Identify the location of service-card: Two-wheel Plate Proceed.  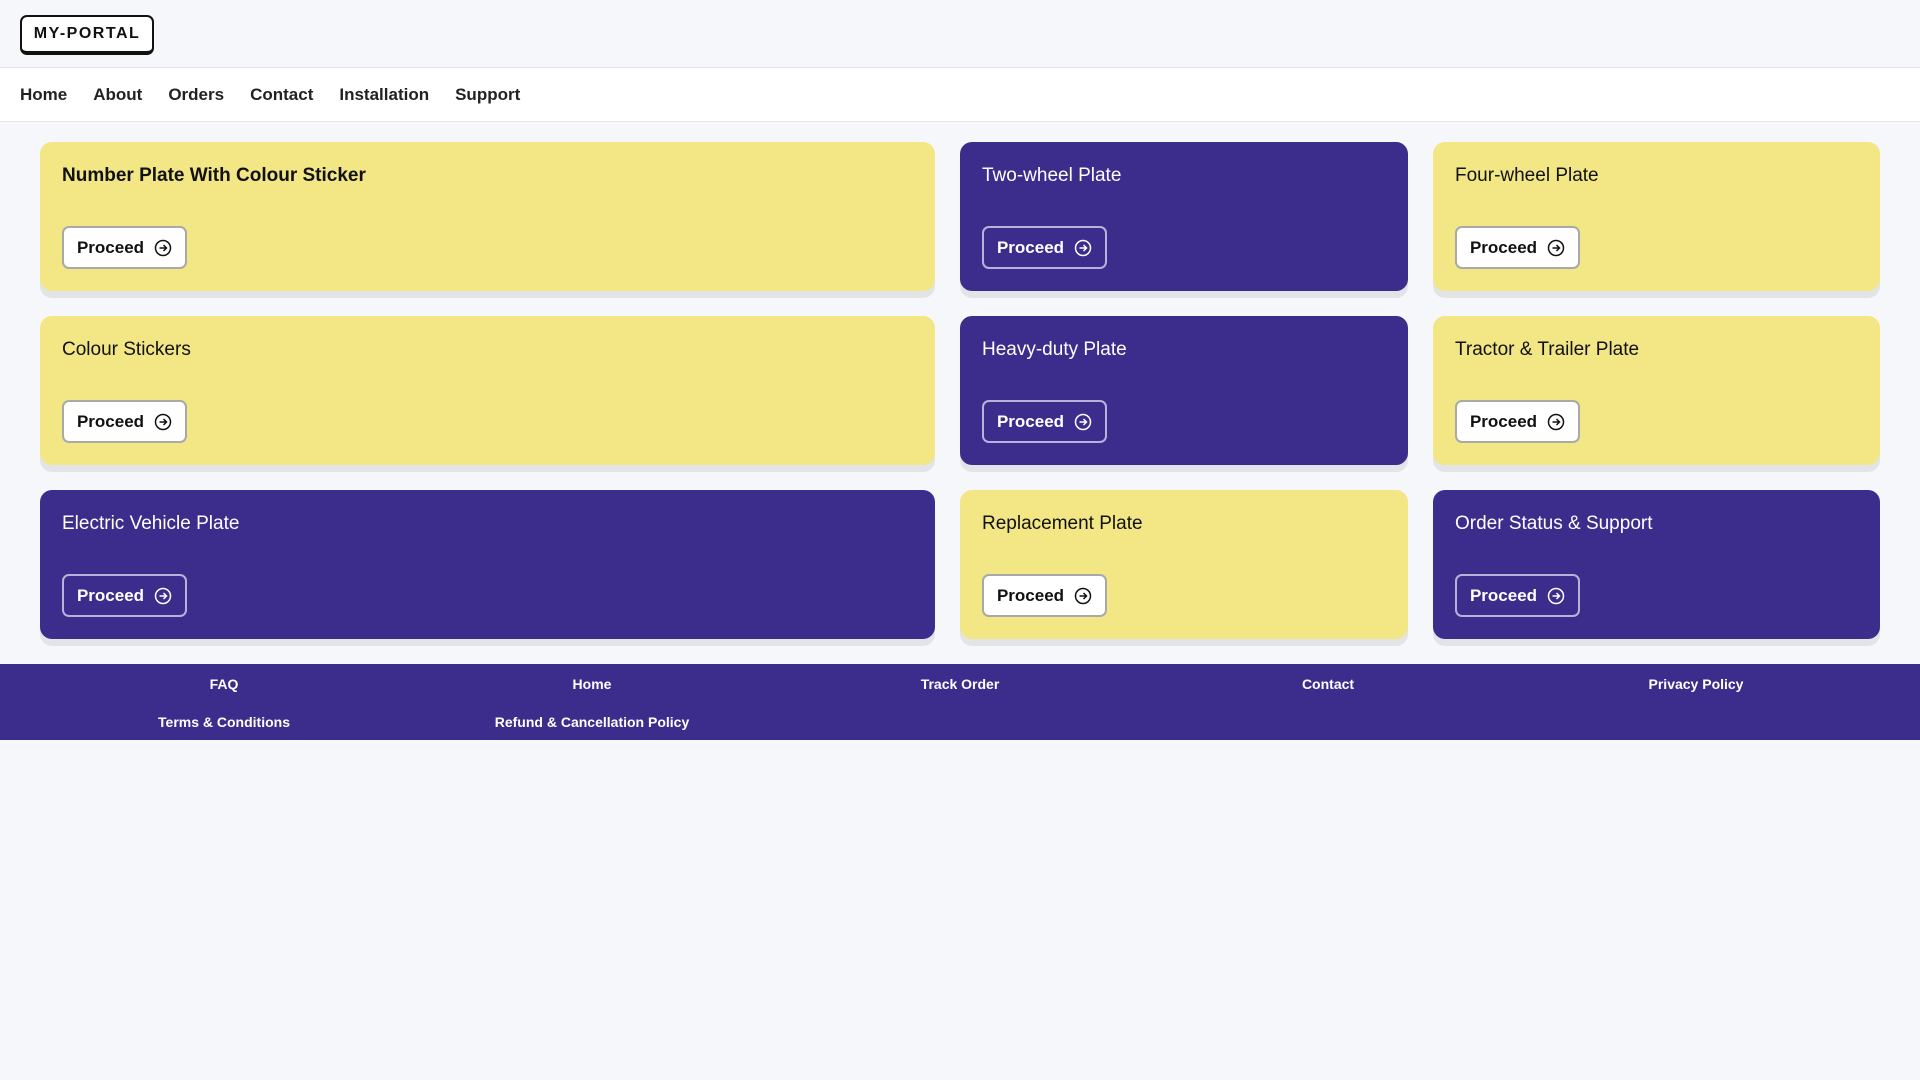
(1184, 216).